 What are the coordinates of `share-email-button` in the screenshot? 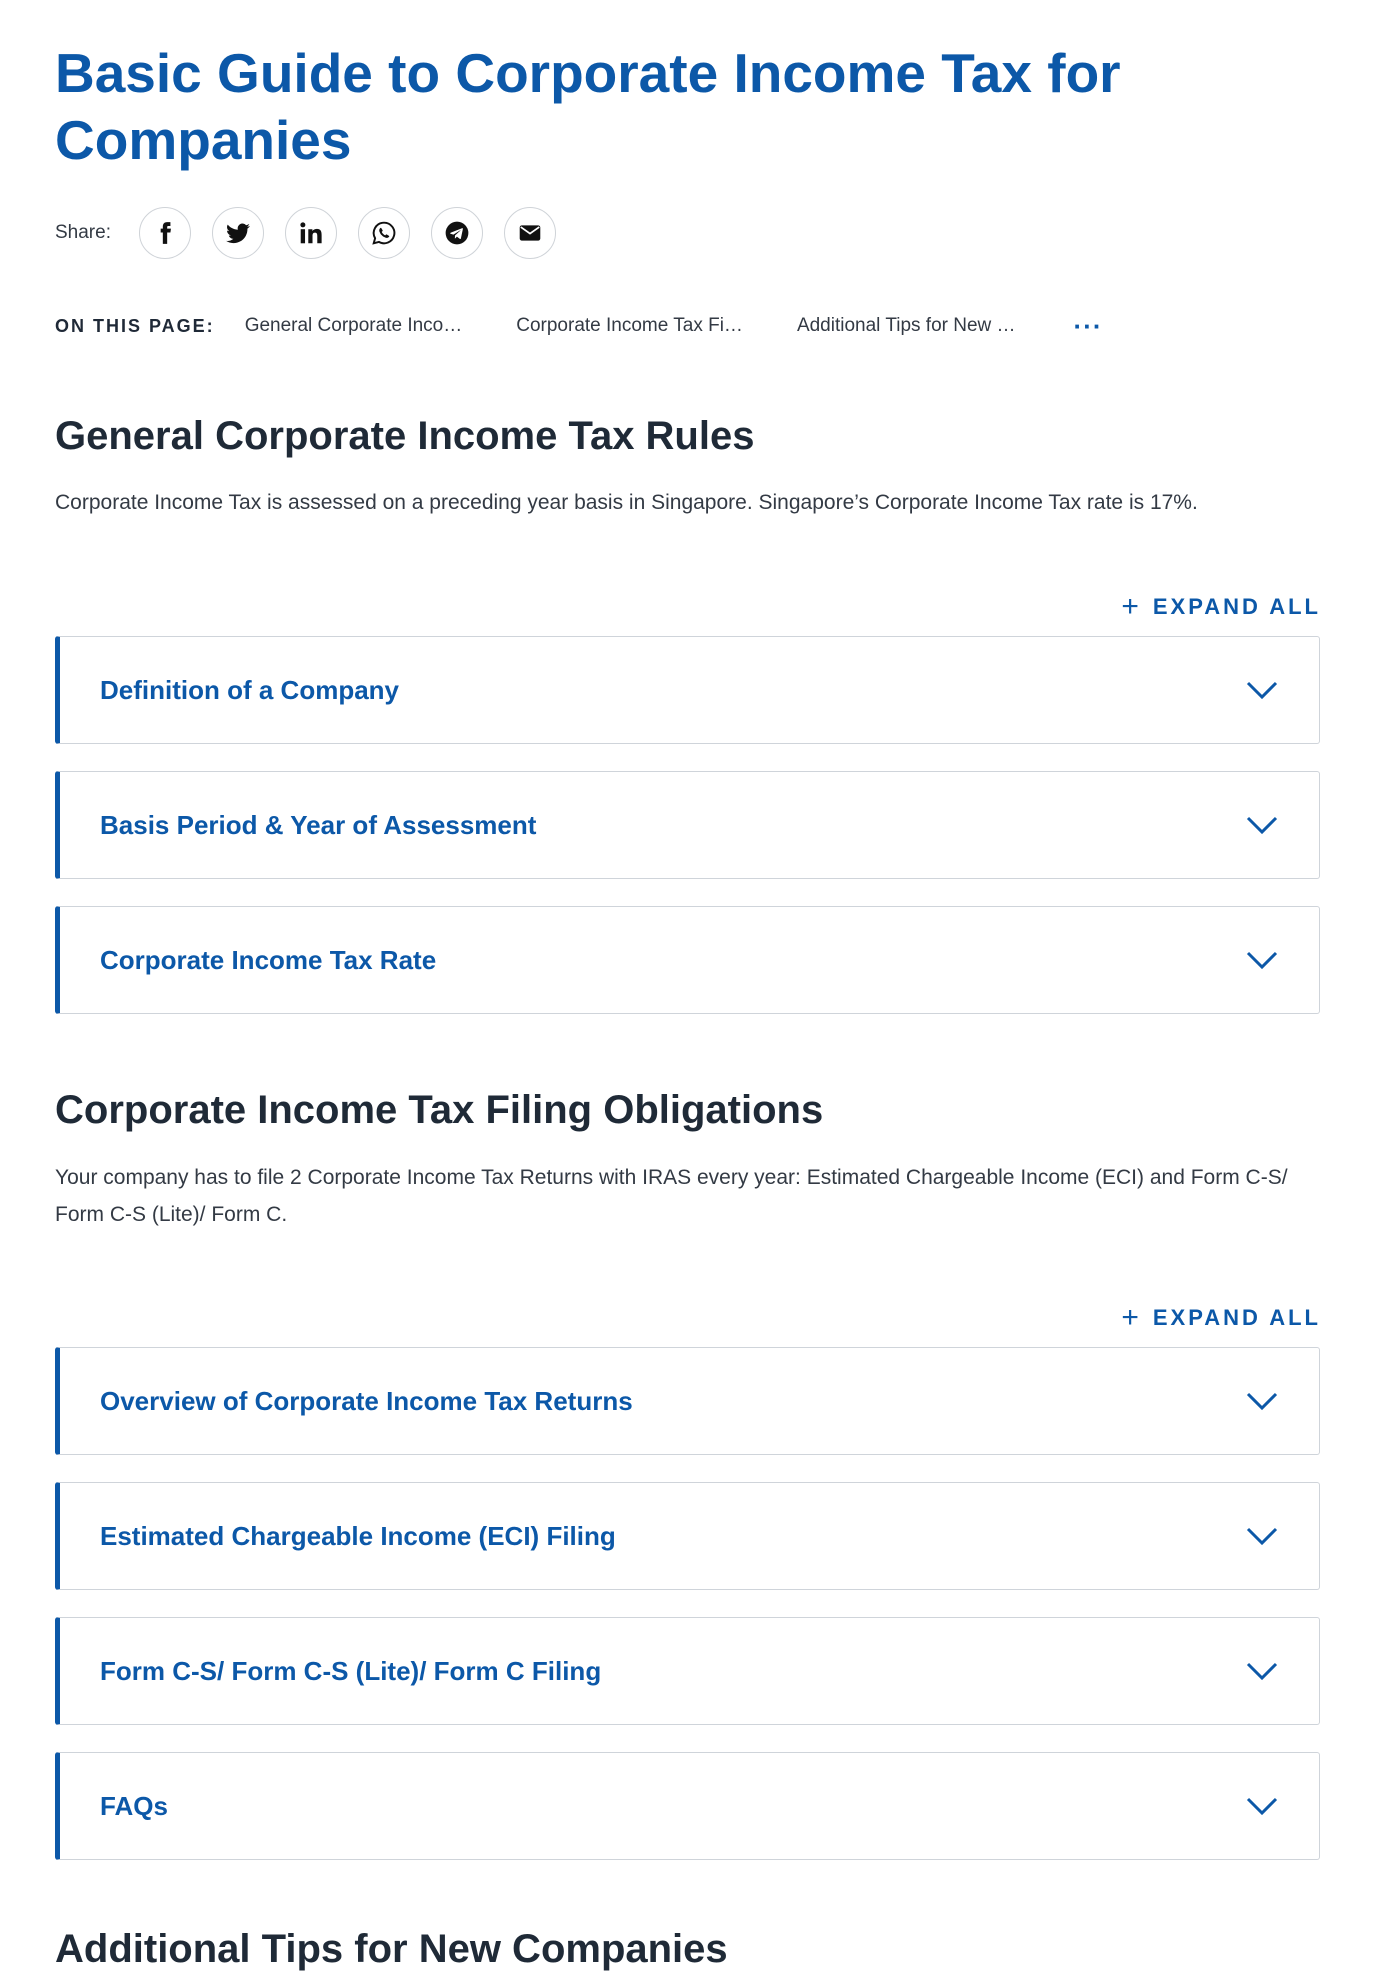 It's located at (529, 233).